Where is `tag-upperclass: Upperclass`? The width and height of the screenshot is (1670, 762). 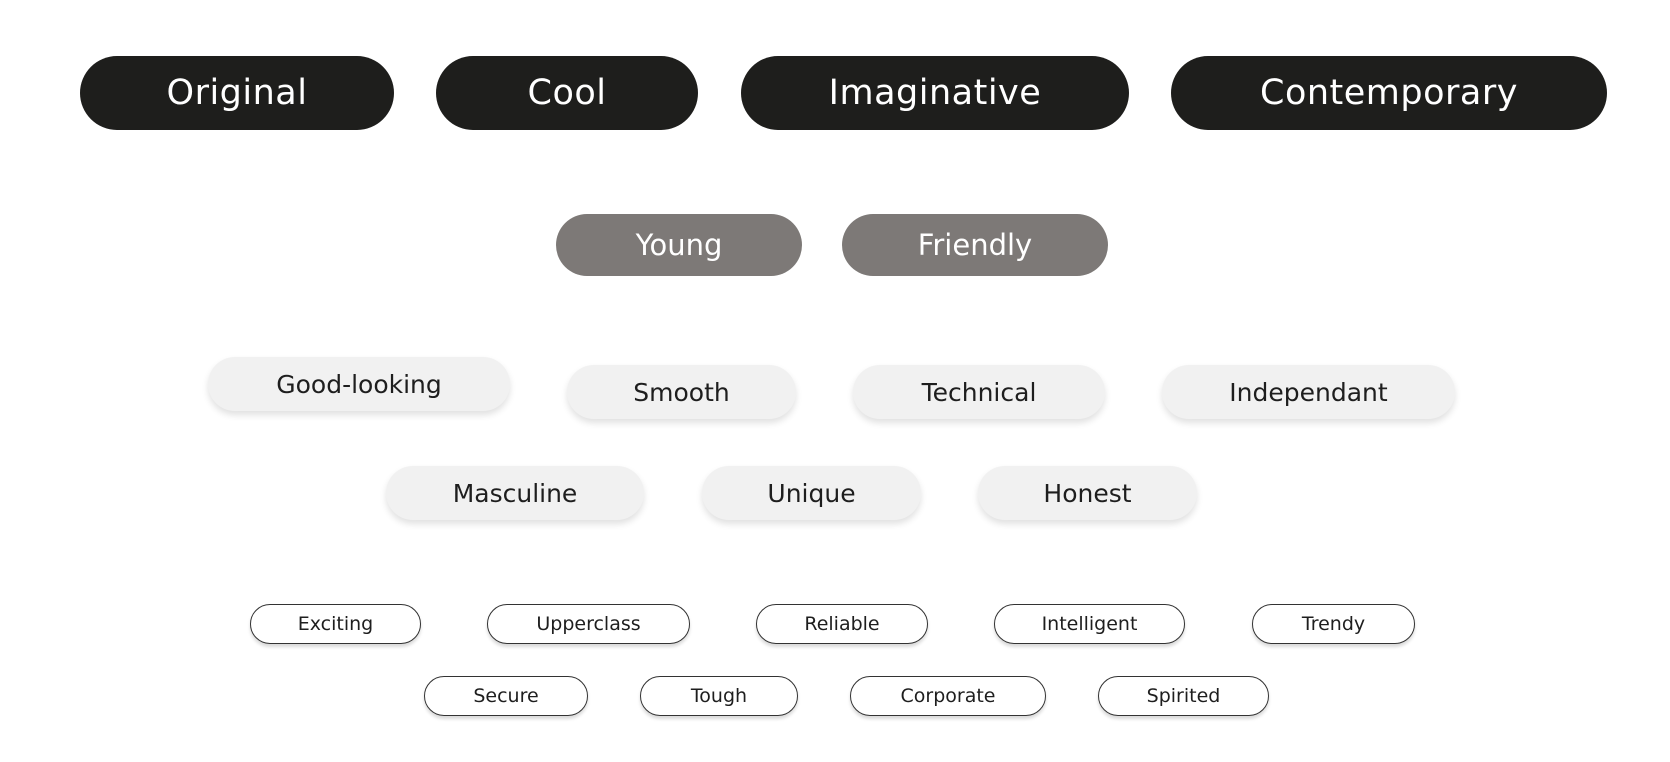
tag-upperclass: Upperclass is located at coordinates (588, 624).